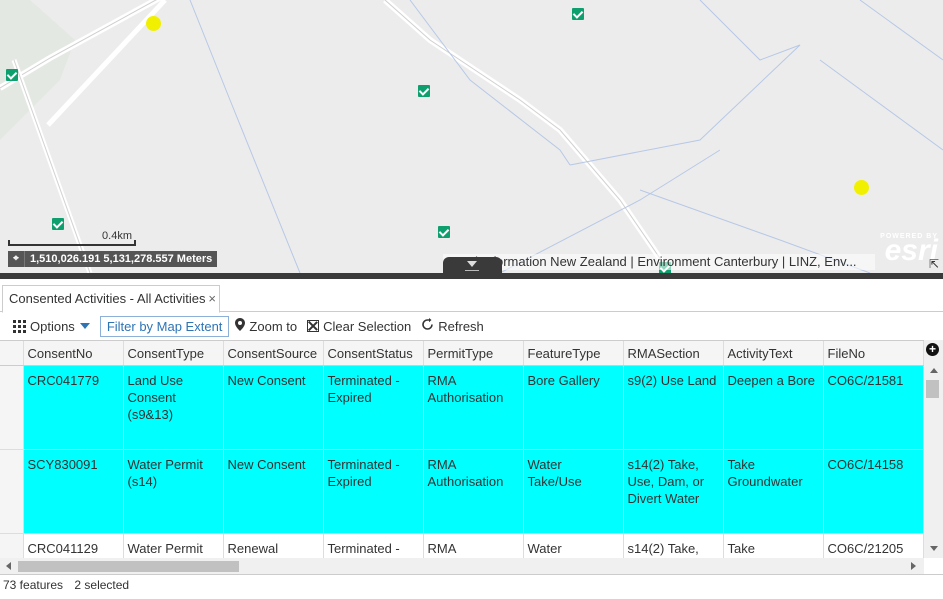 The image size is (943, 599). Describe the element at coordinates (934, 264) in the screenshot. I see `resize-icon: ⇱` at that location.